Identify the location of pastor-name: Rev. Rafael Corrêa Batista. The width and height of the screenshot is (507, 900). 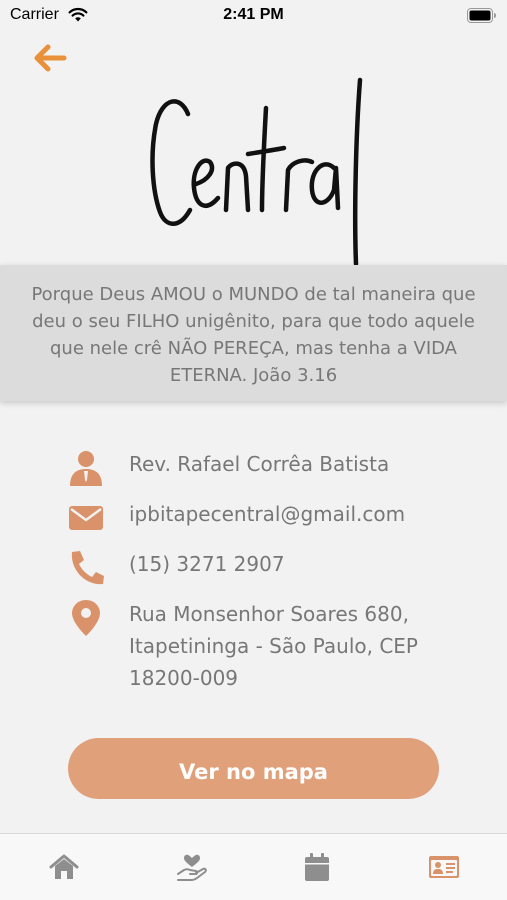
(259, 464).